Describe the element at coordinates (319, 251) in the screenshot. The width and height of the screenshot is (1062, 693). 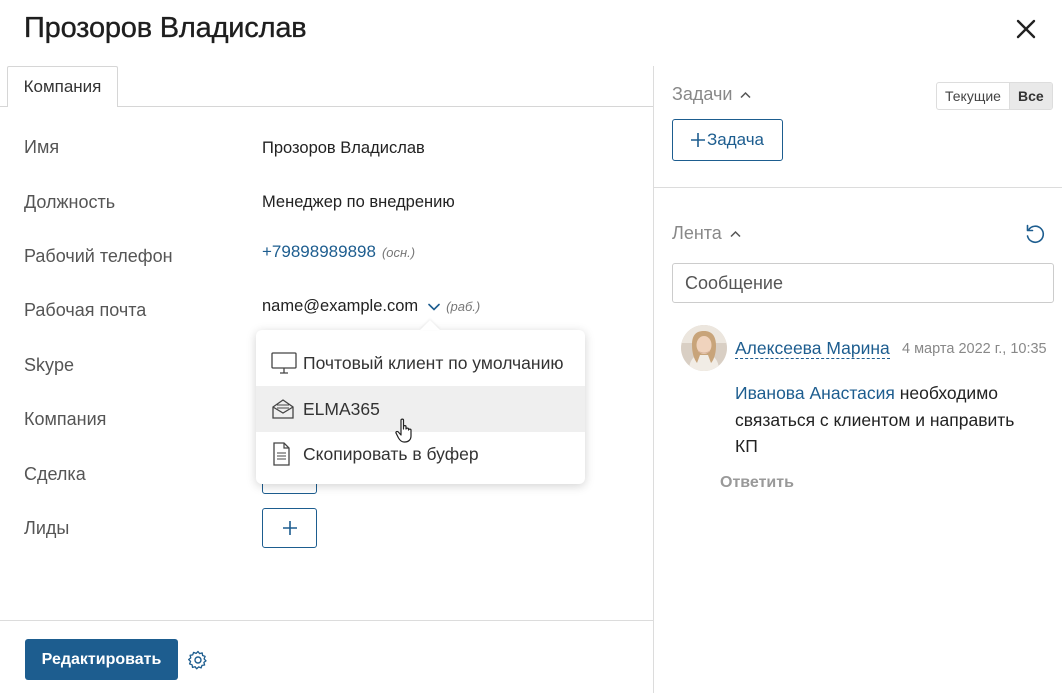
I see `phone-link: +79898989898` at that location.